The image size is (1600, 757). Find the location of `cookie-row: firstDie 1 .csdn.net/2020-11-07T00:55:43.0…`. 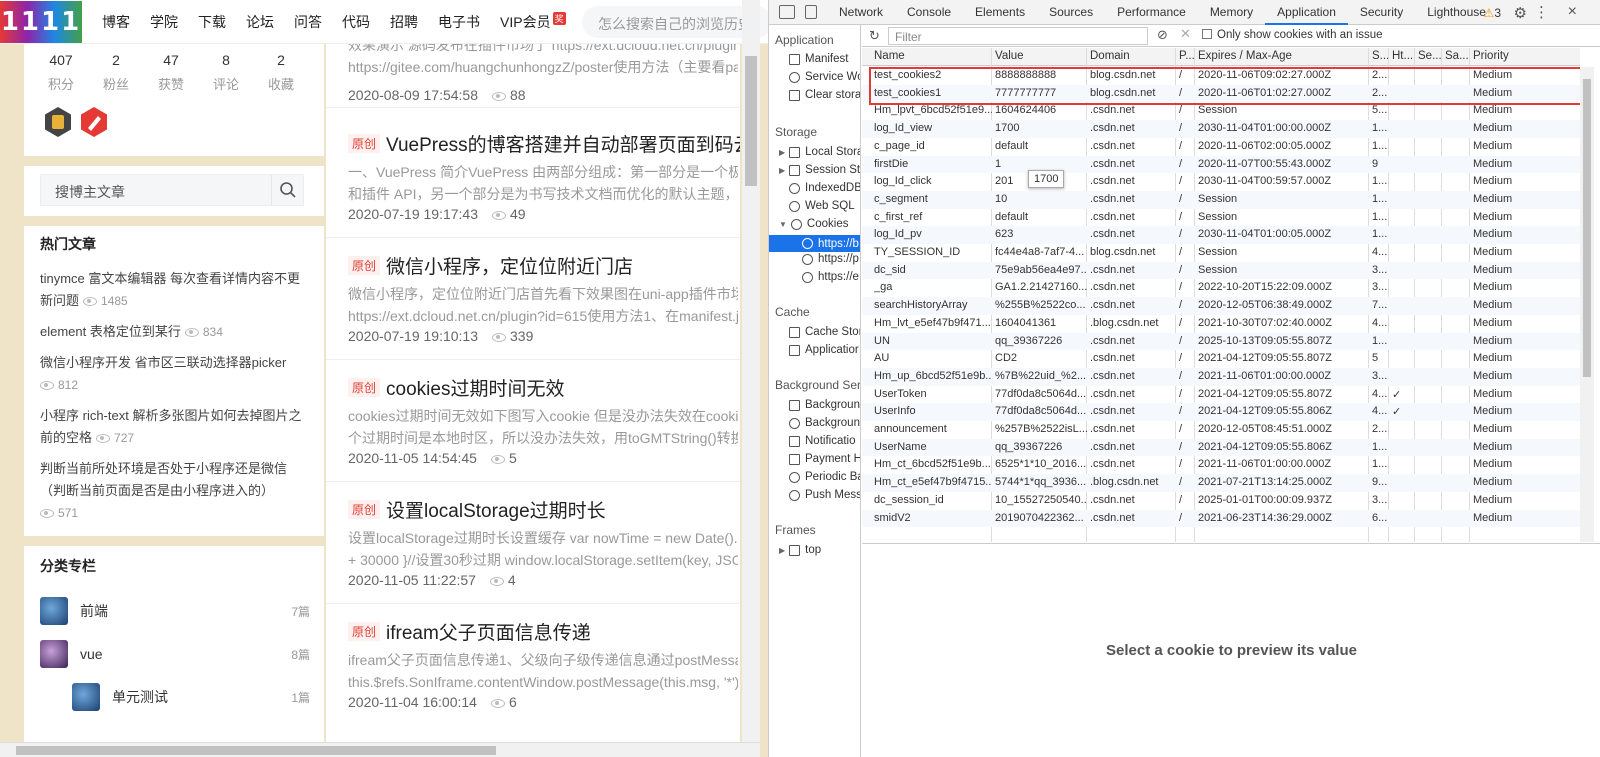

cookie-row: firstDie 1 .csdn.net/2020-11-07T00:55:43.0… is located at coordinates (1221, 164).